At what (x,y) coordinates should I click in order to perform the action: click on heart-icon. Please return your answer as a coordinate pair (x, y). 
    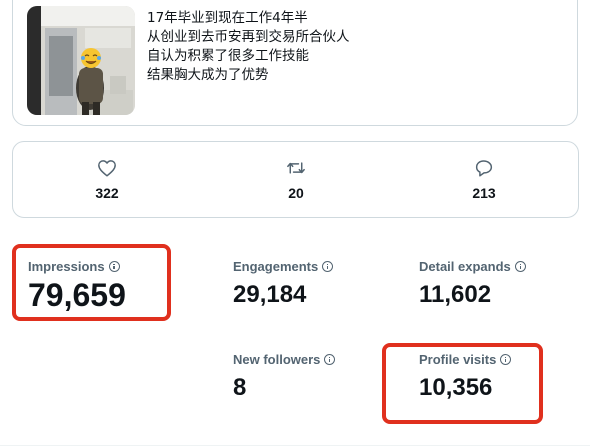
    Looking at the image, I should click on (107, 168).